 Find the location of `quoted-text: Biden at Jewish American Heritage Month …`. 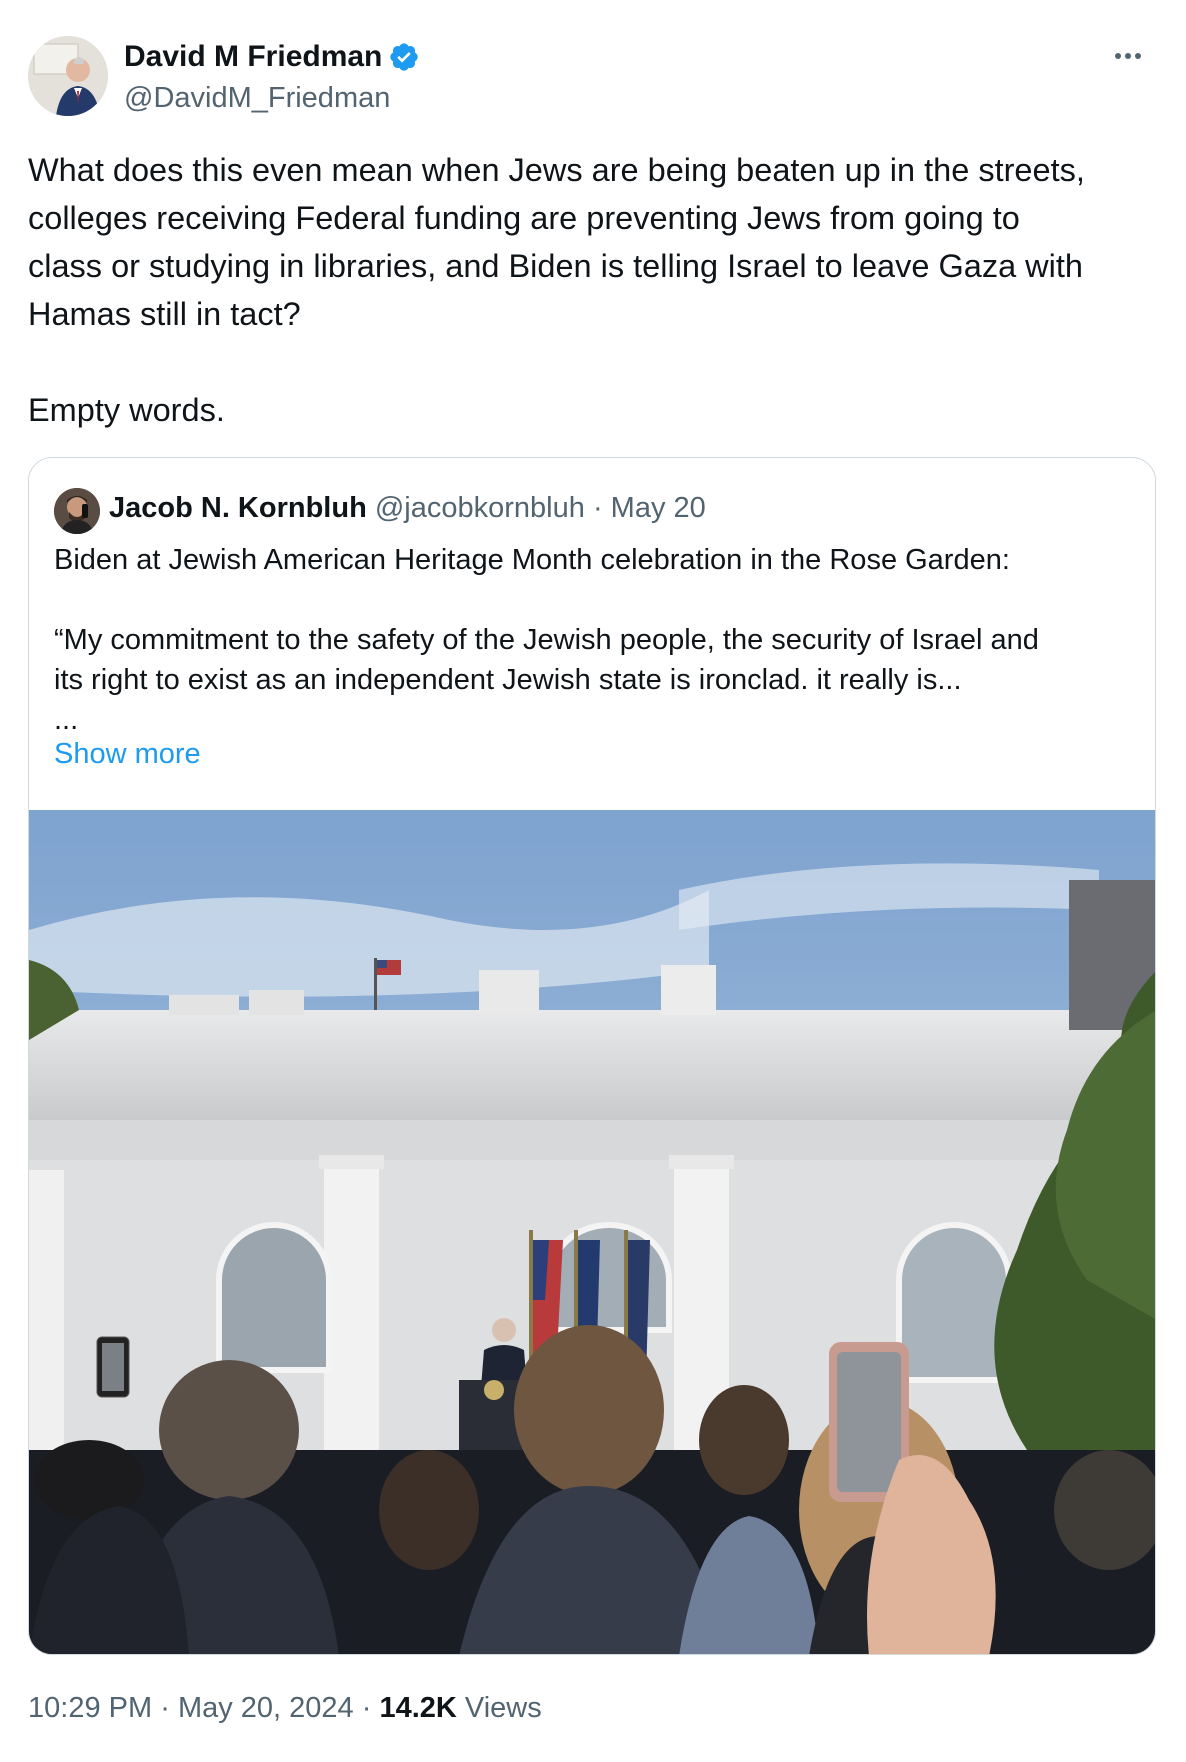

quoted-text: Biden at Jewish American Heritage Month … is located at coordinates (594, 640).